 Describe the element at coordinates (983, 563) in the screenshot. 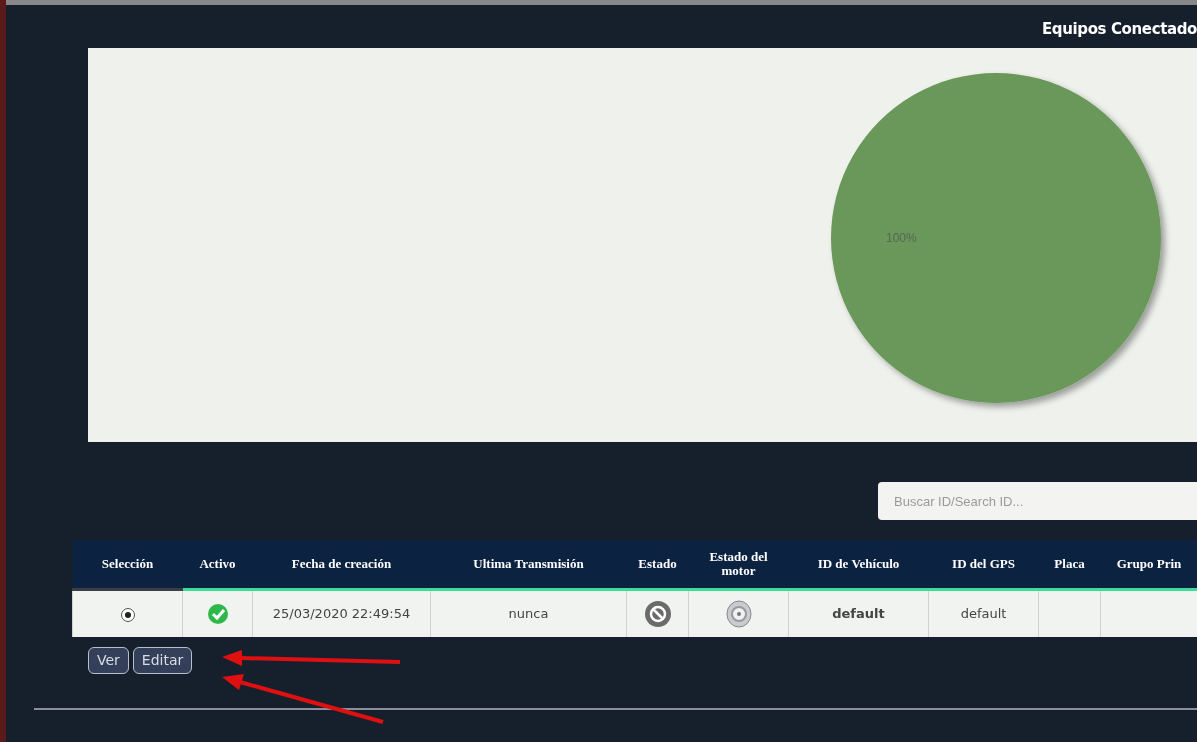

I see `column-header: ID del GPS` at that location.